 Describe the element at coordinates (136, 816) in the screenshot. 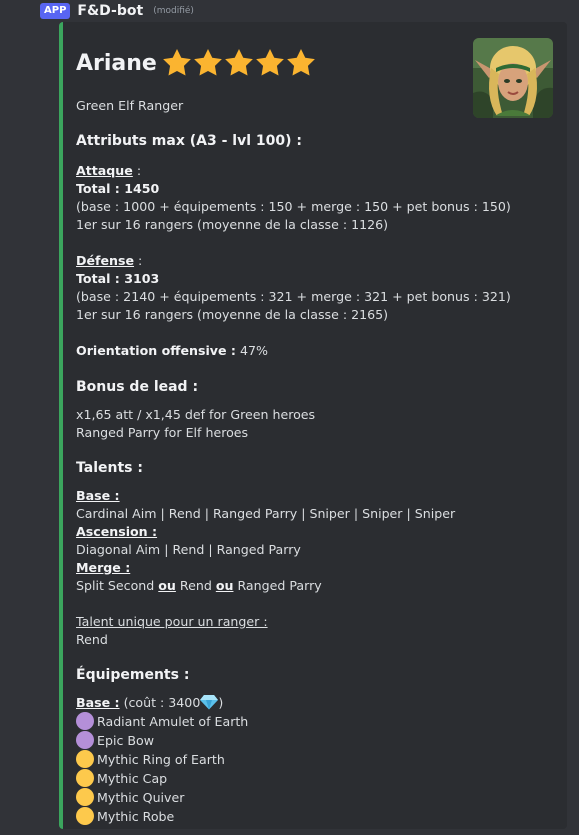

I see `equipment-item-name: Mythic Robe` at that location.